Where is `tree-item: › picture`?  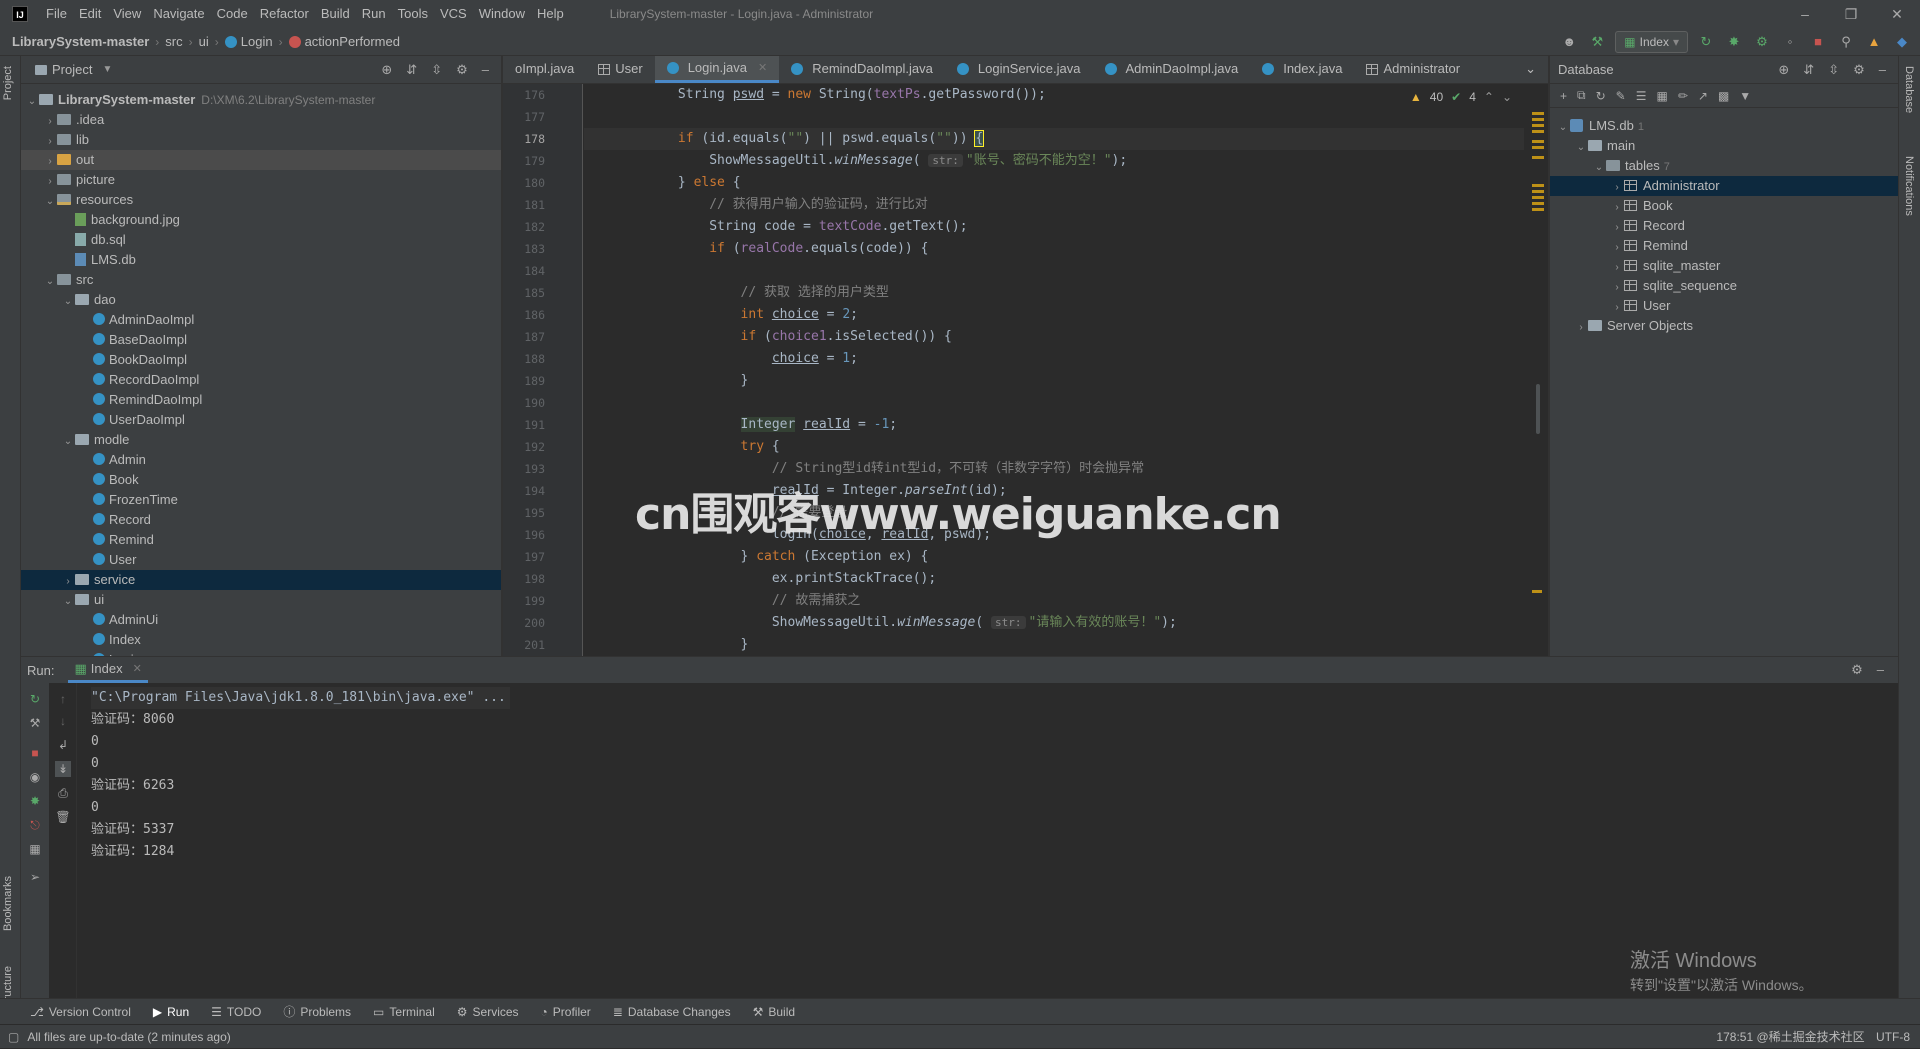 tree-item: › picture is located at coordinates (261, 180).